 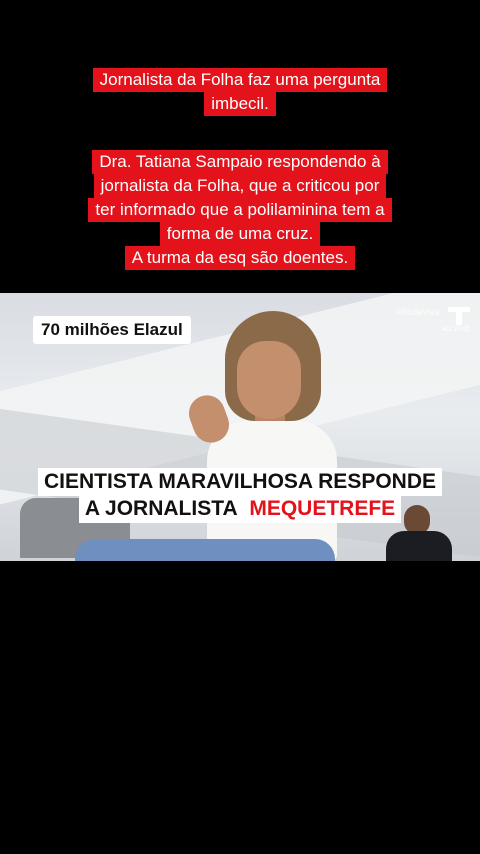 What do you see at coordinates (322, 508) in the screenshot?
I see `headline-highlight: MEQUETREFE` at bounding box center [322, 508].